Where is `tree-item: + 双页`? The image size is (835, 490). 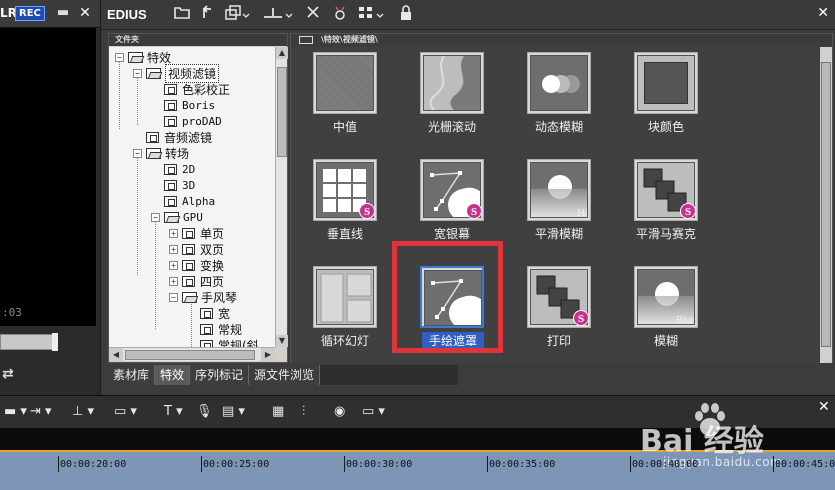
tree-item: + 双页 is located at coordinates (196, 249).